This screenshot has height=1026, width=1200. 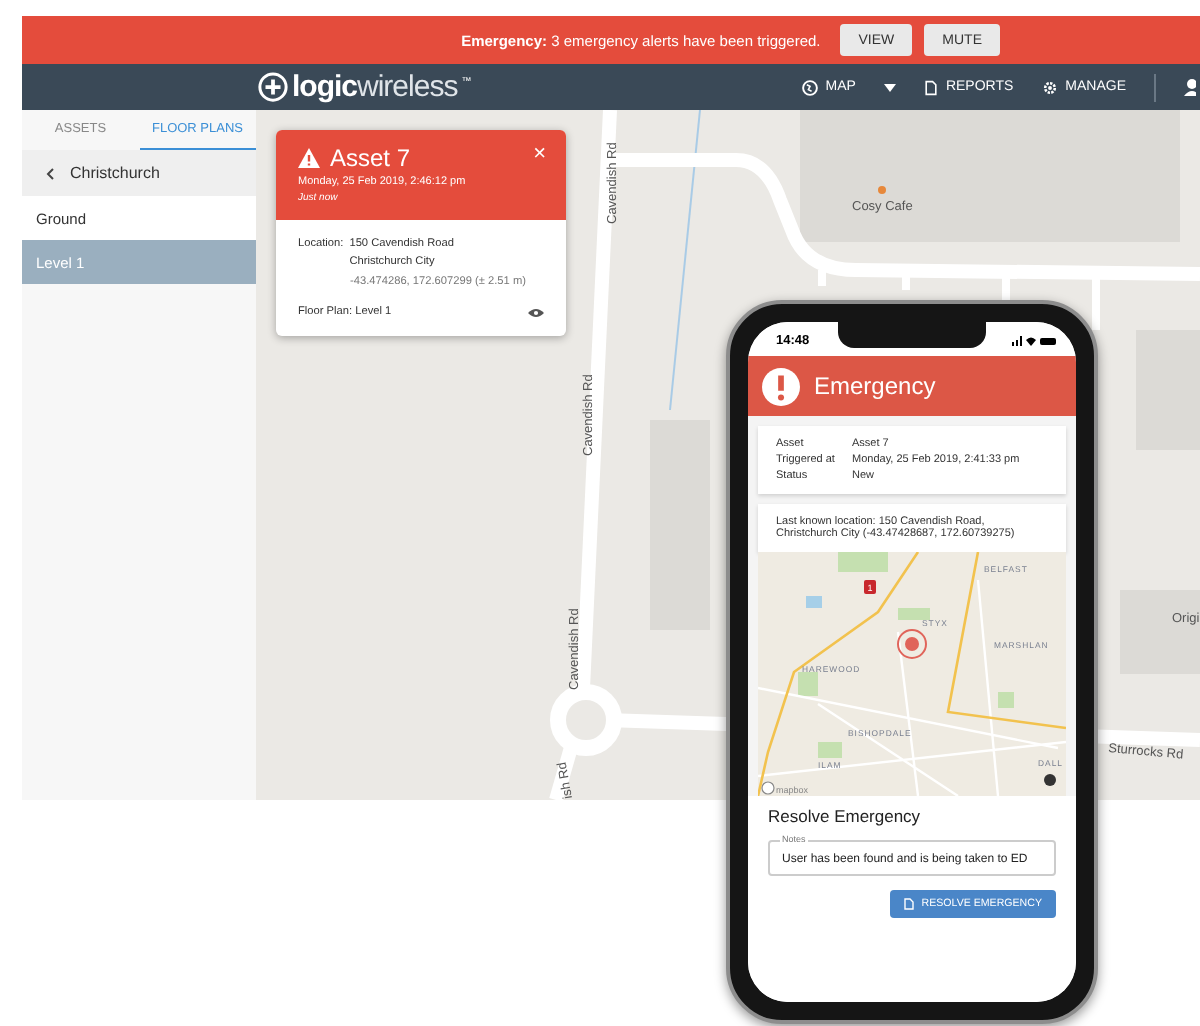 What do you see at coordinates (539, 154) in the screenshot?
I see `close-button: ×` at bounding box center [539, 154].